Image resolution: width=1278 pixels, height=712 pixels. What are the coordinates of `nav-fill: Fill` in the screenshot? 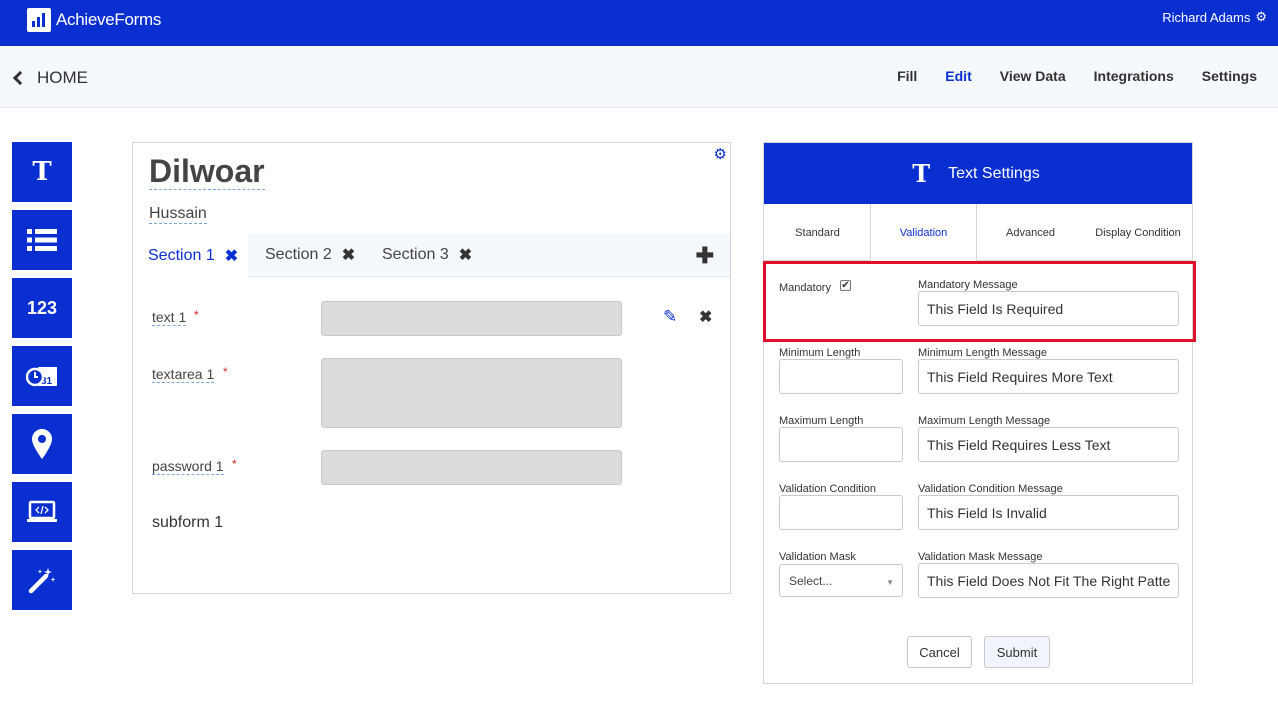 It's located at (907, 76).